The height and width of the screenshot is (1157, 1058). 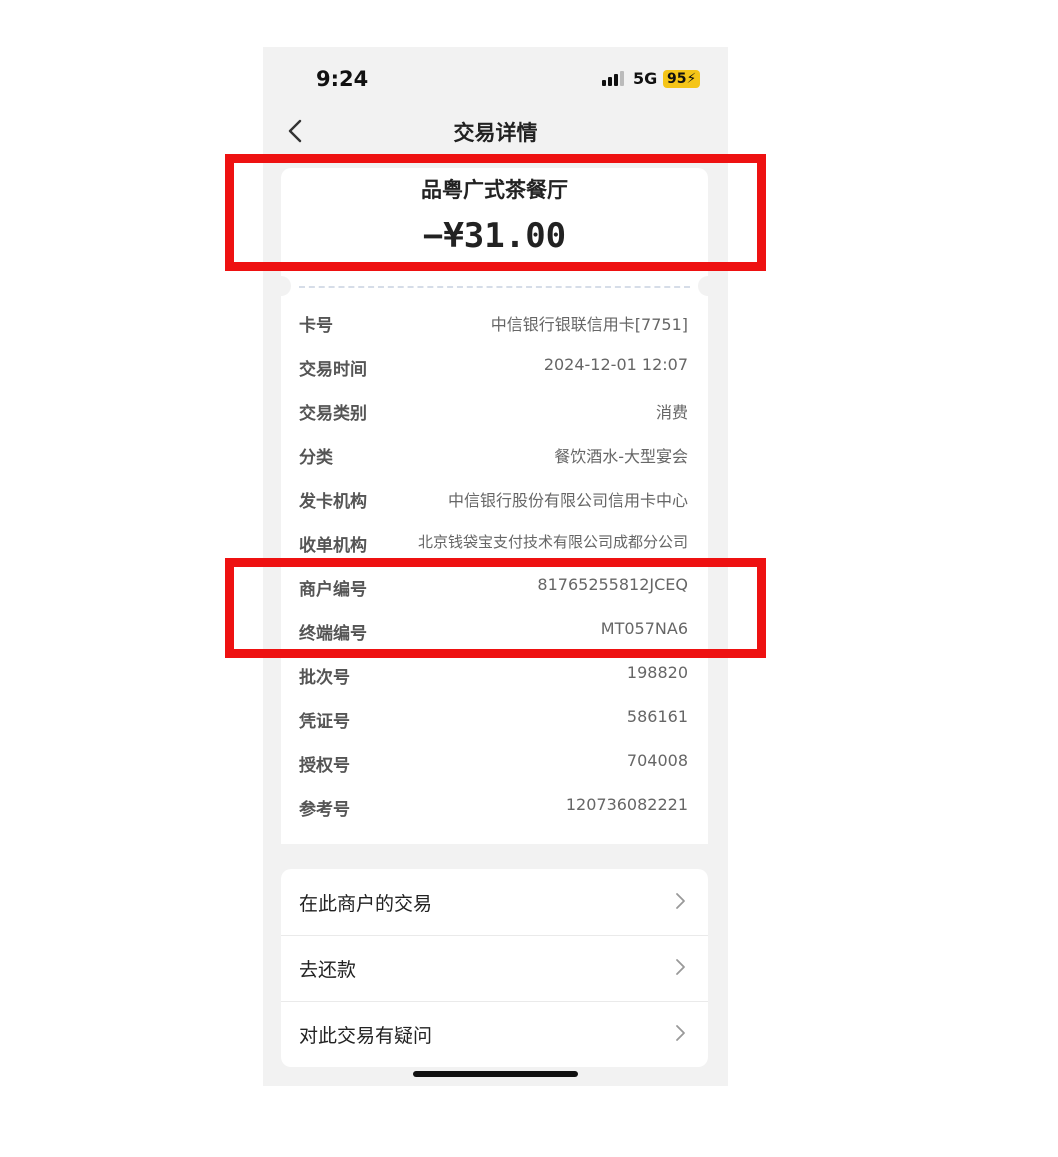 I want to click on notch-left, so click(x=281, y=286).